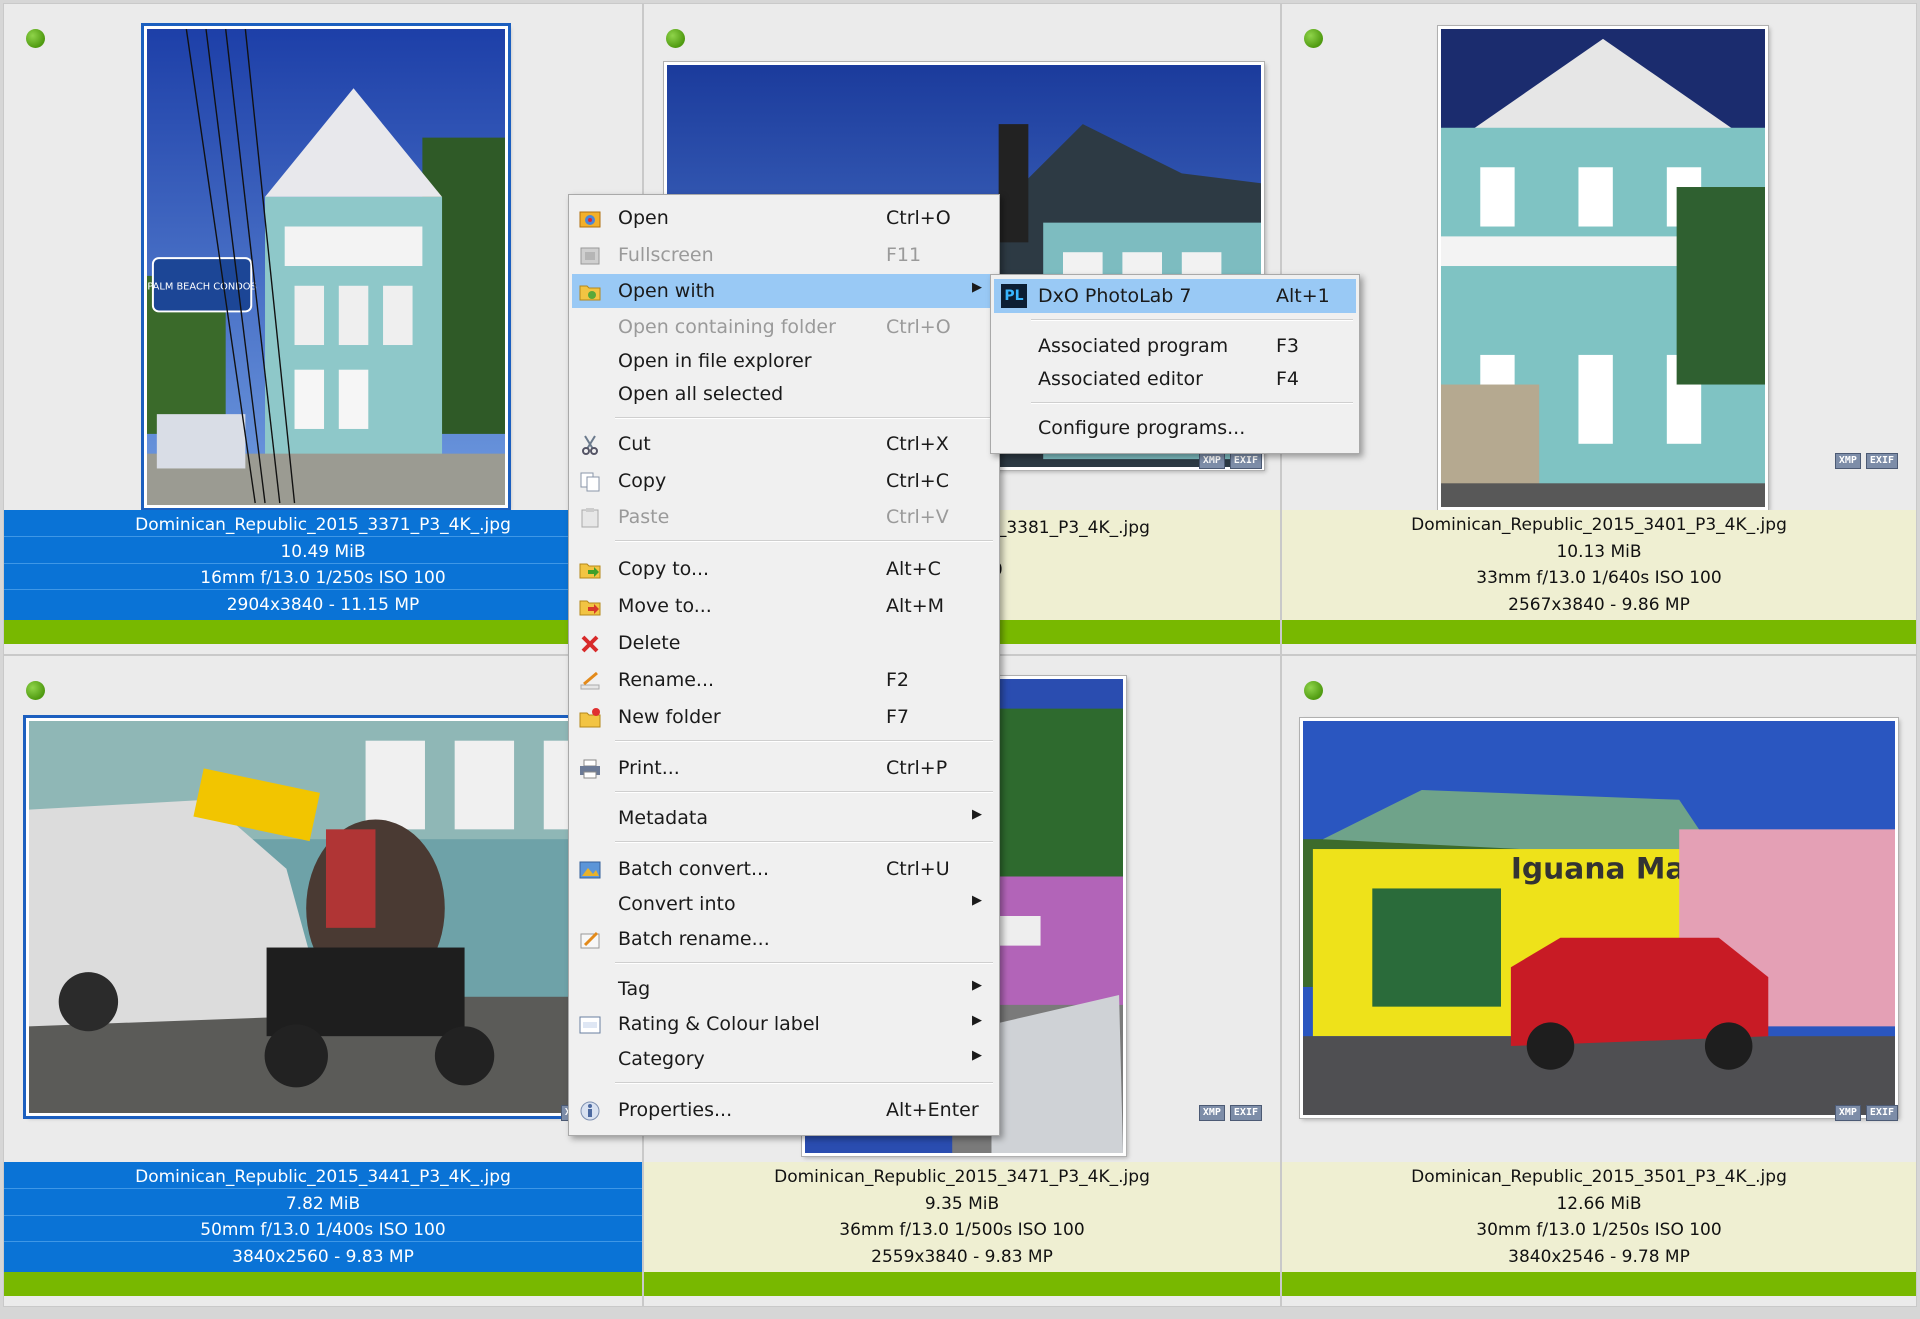 The height and width of the screenshot is (1319, 1920). I want to click on dimensions: 3840x2560 - 9.83 MP, so click(323, 1257).